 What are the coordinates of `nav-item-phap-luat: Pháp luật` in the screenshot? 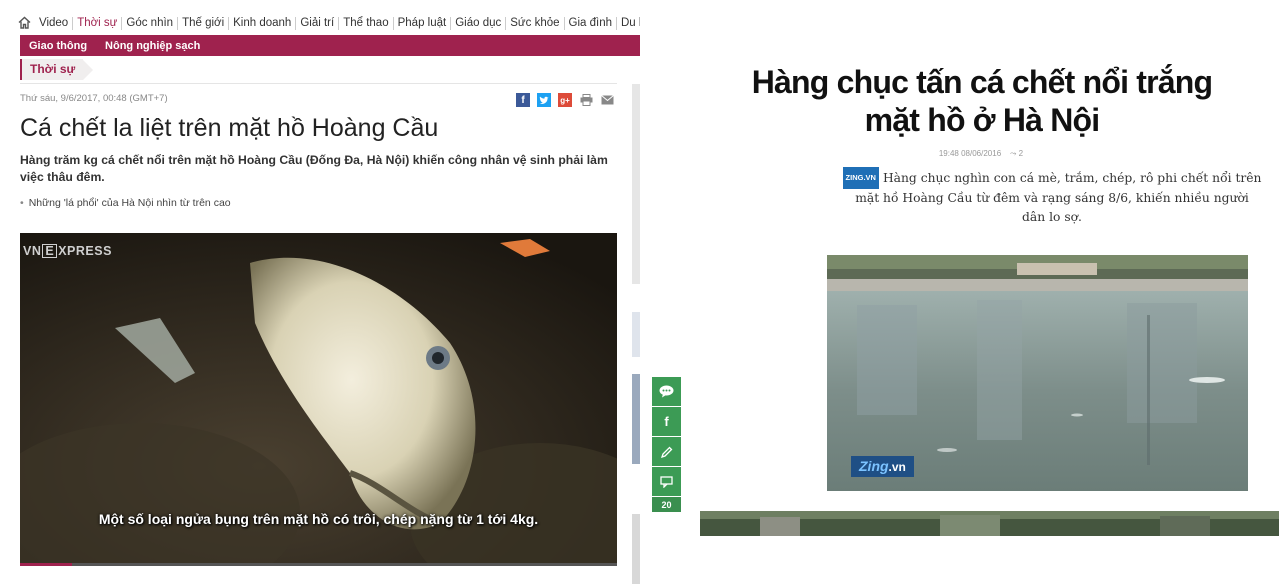 It's located at (423, 23).